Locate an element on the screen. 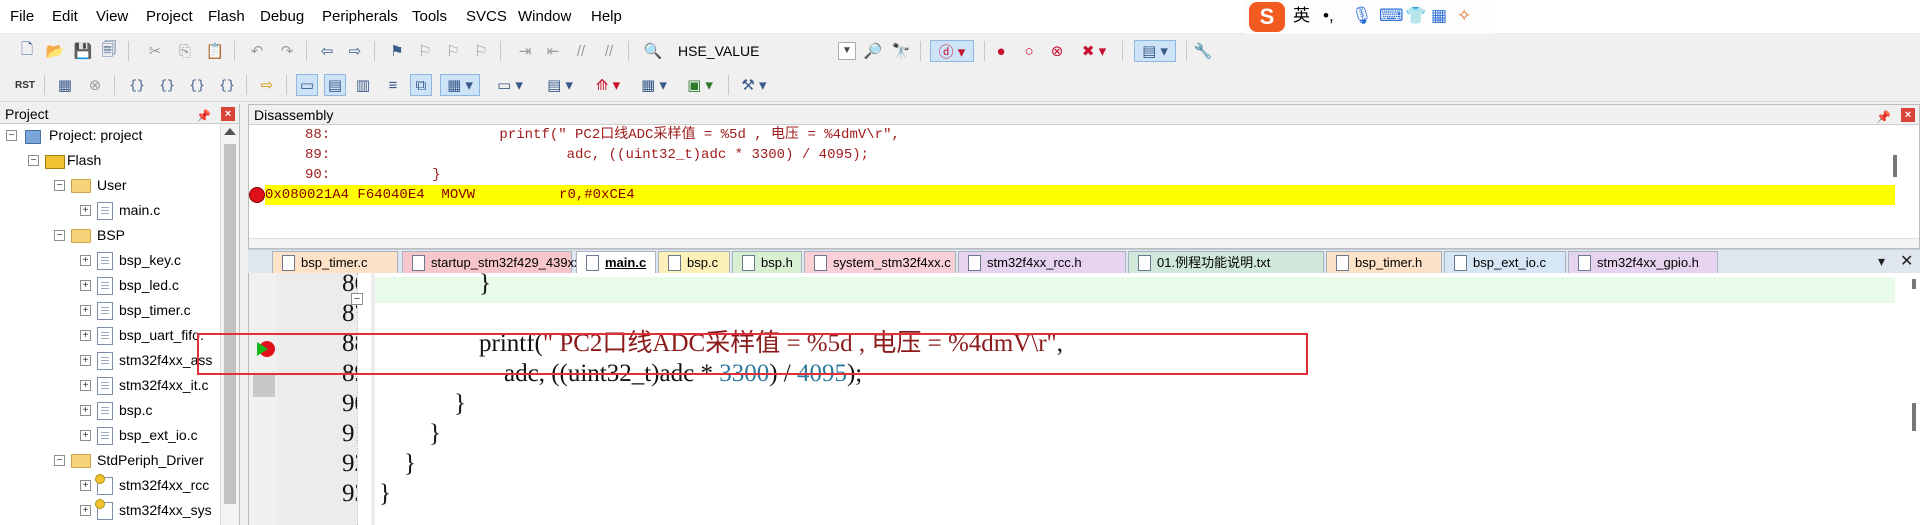 The height and width of the screenshot is (525, 1920). menu-peripherals: Peripherals is located at coordinates (360, 16).